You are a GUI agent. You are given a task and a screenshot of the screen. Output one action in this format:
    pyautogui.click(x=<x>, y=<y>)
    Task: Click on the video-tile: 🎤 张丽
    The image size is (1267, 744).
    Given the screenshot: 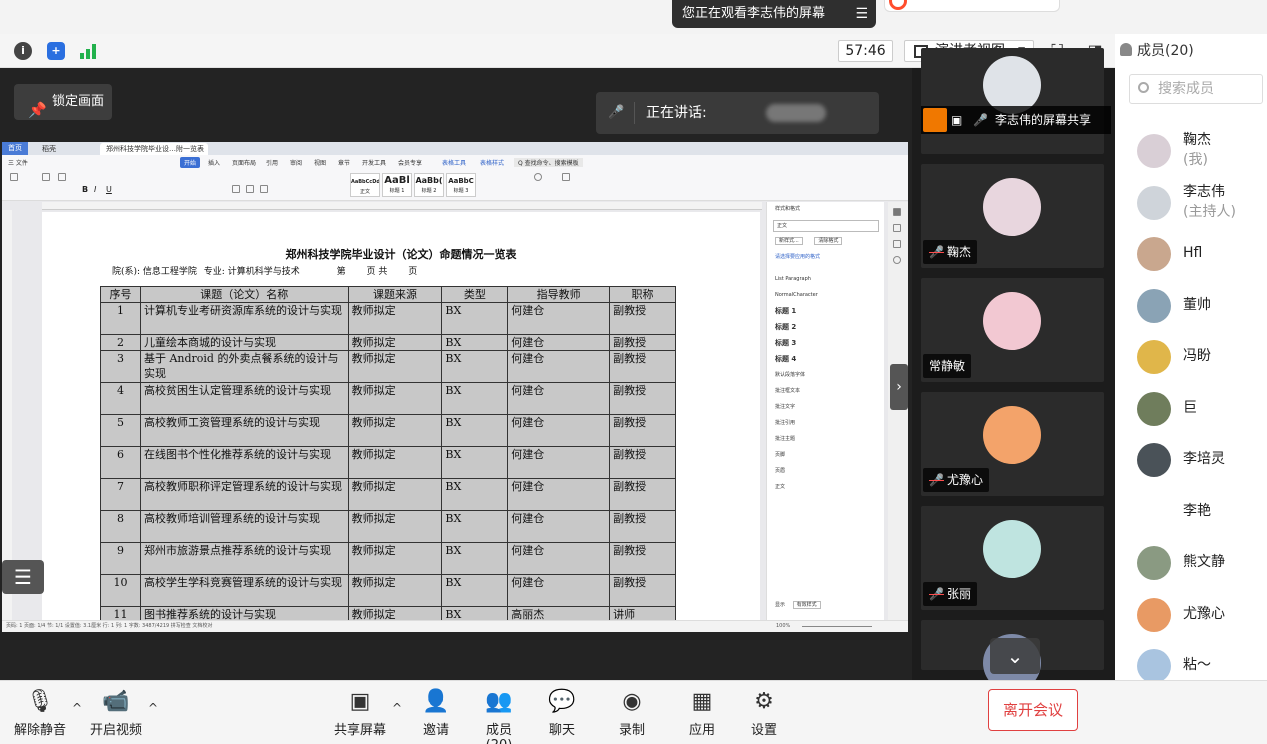 What is the action you would take?
    pyautogui.click(x=1012, y=558)
    